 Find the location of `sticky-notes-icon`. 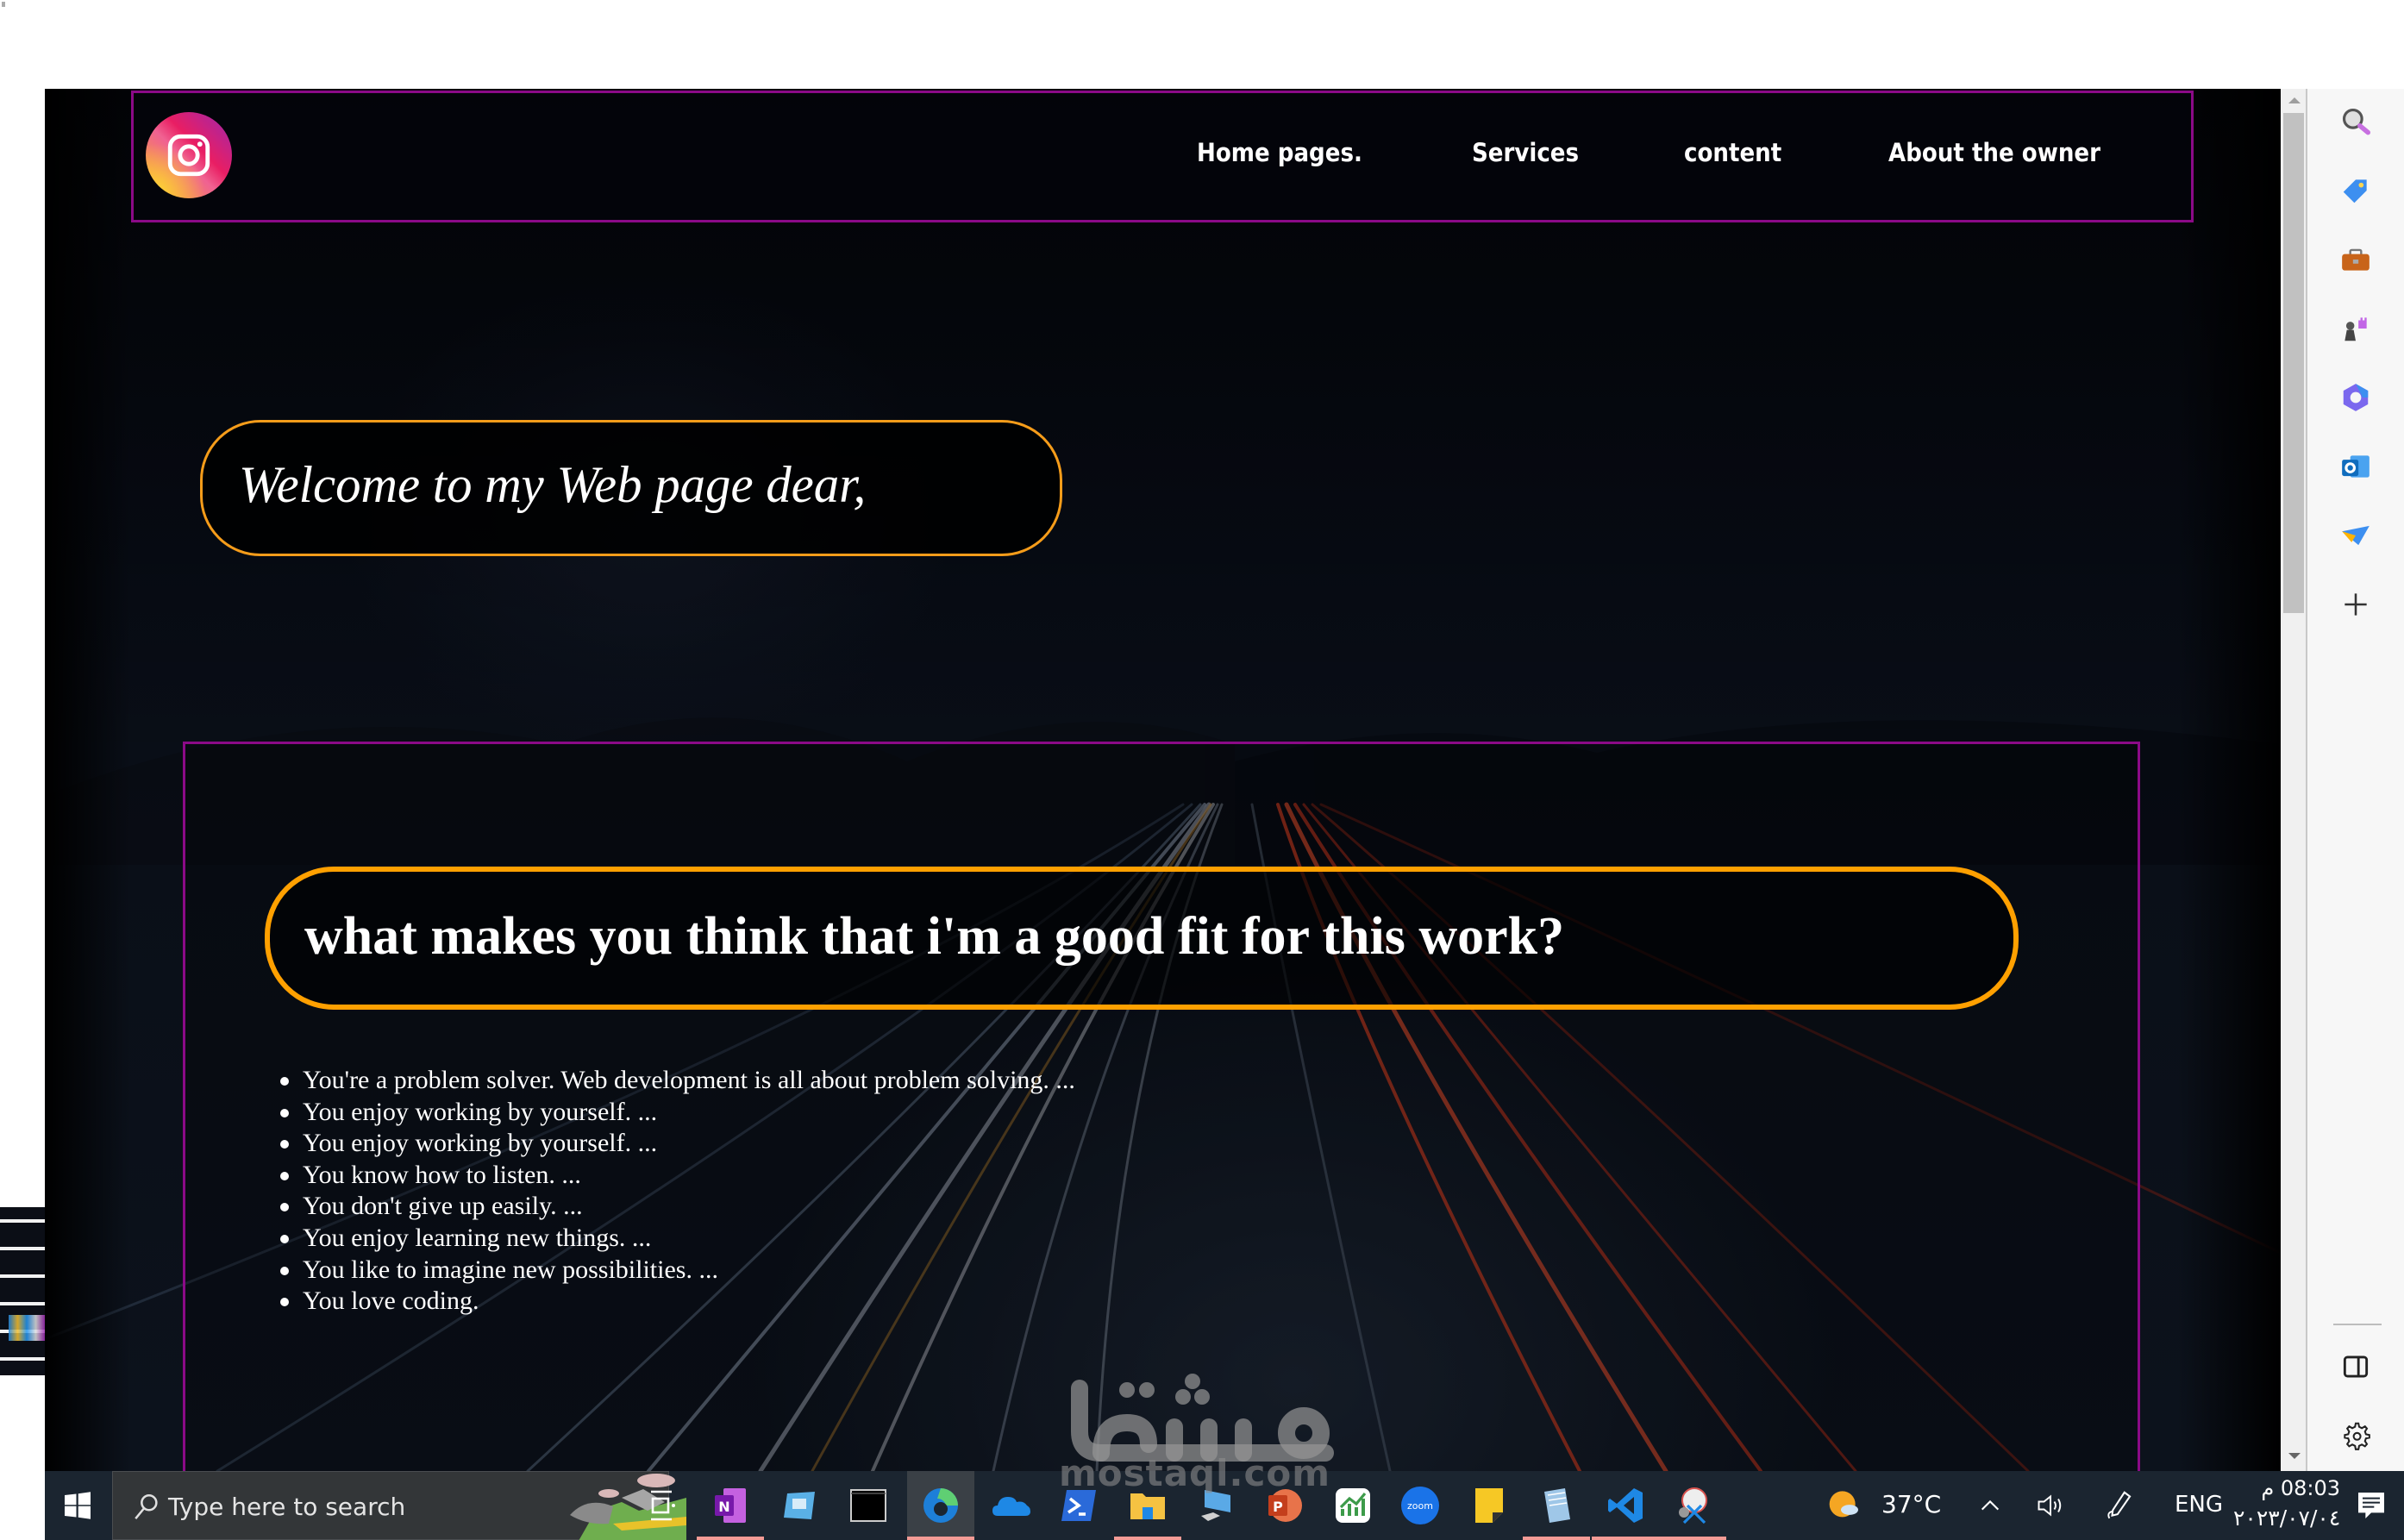

sticky-notes-icon is located at coordinates (1489, 1505).